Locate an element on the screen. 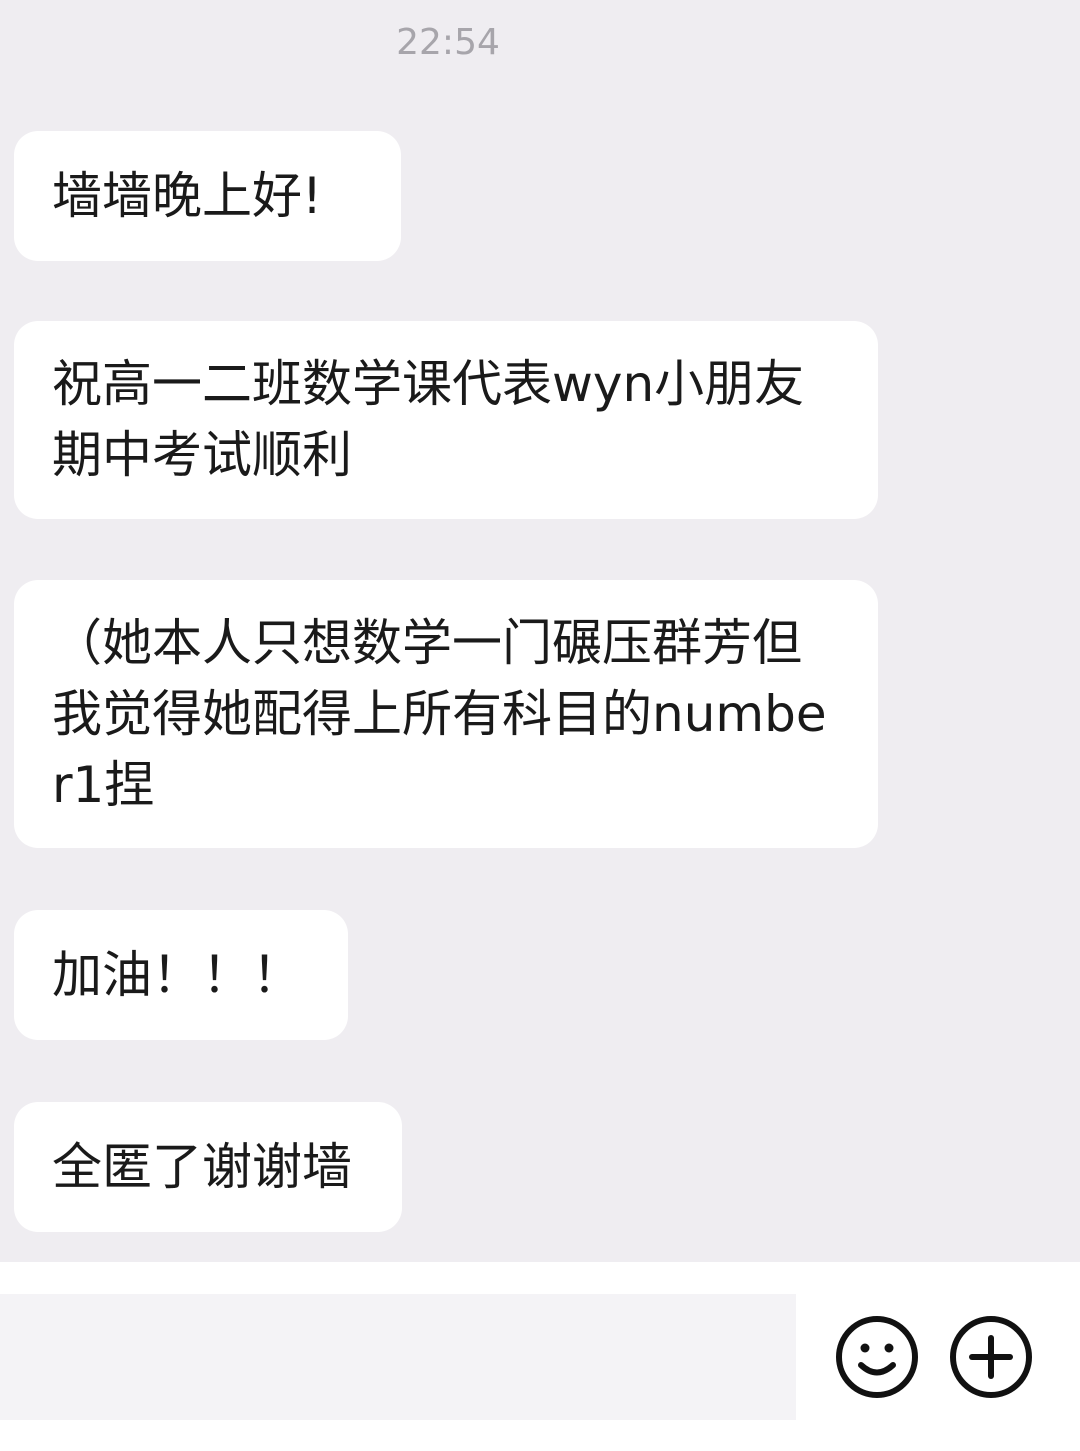 The image size is (1080, 1451). message-input is located at coordinates (398, 1357).